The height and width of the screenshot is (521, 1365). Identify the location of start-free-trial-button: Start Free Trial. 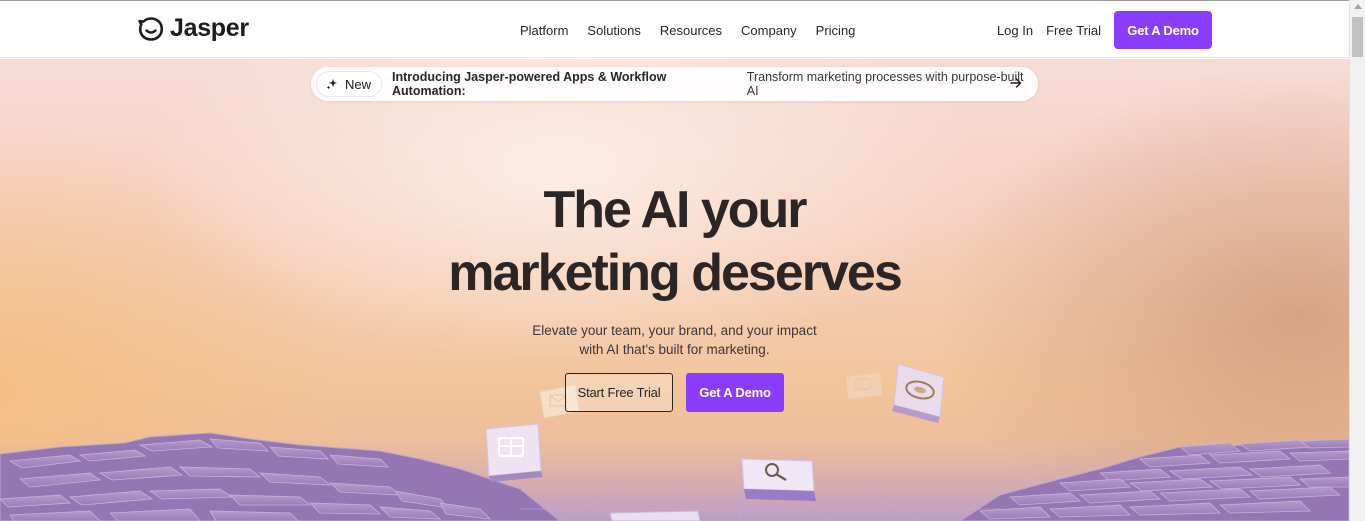
(619, 392).